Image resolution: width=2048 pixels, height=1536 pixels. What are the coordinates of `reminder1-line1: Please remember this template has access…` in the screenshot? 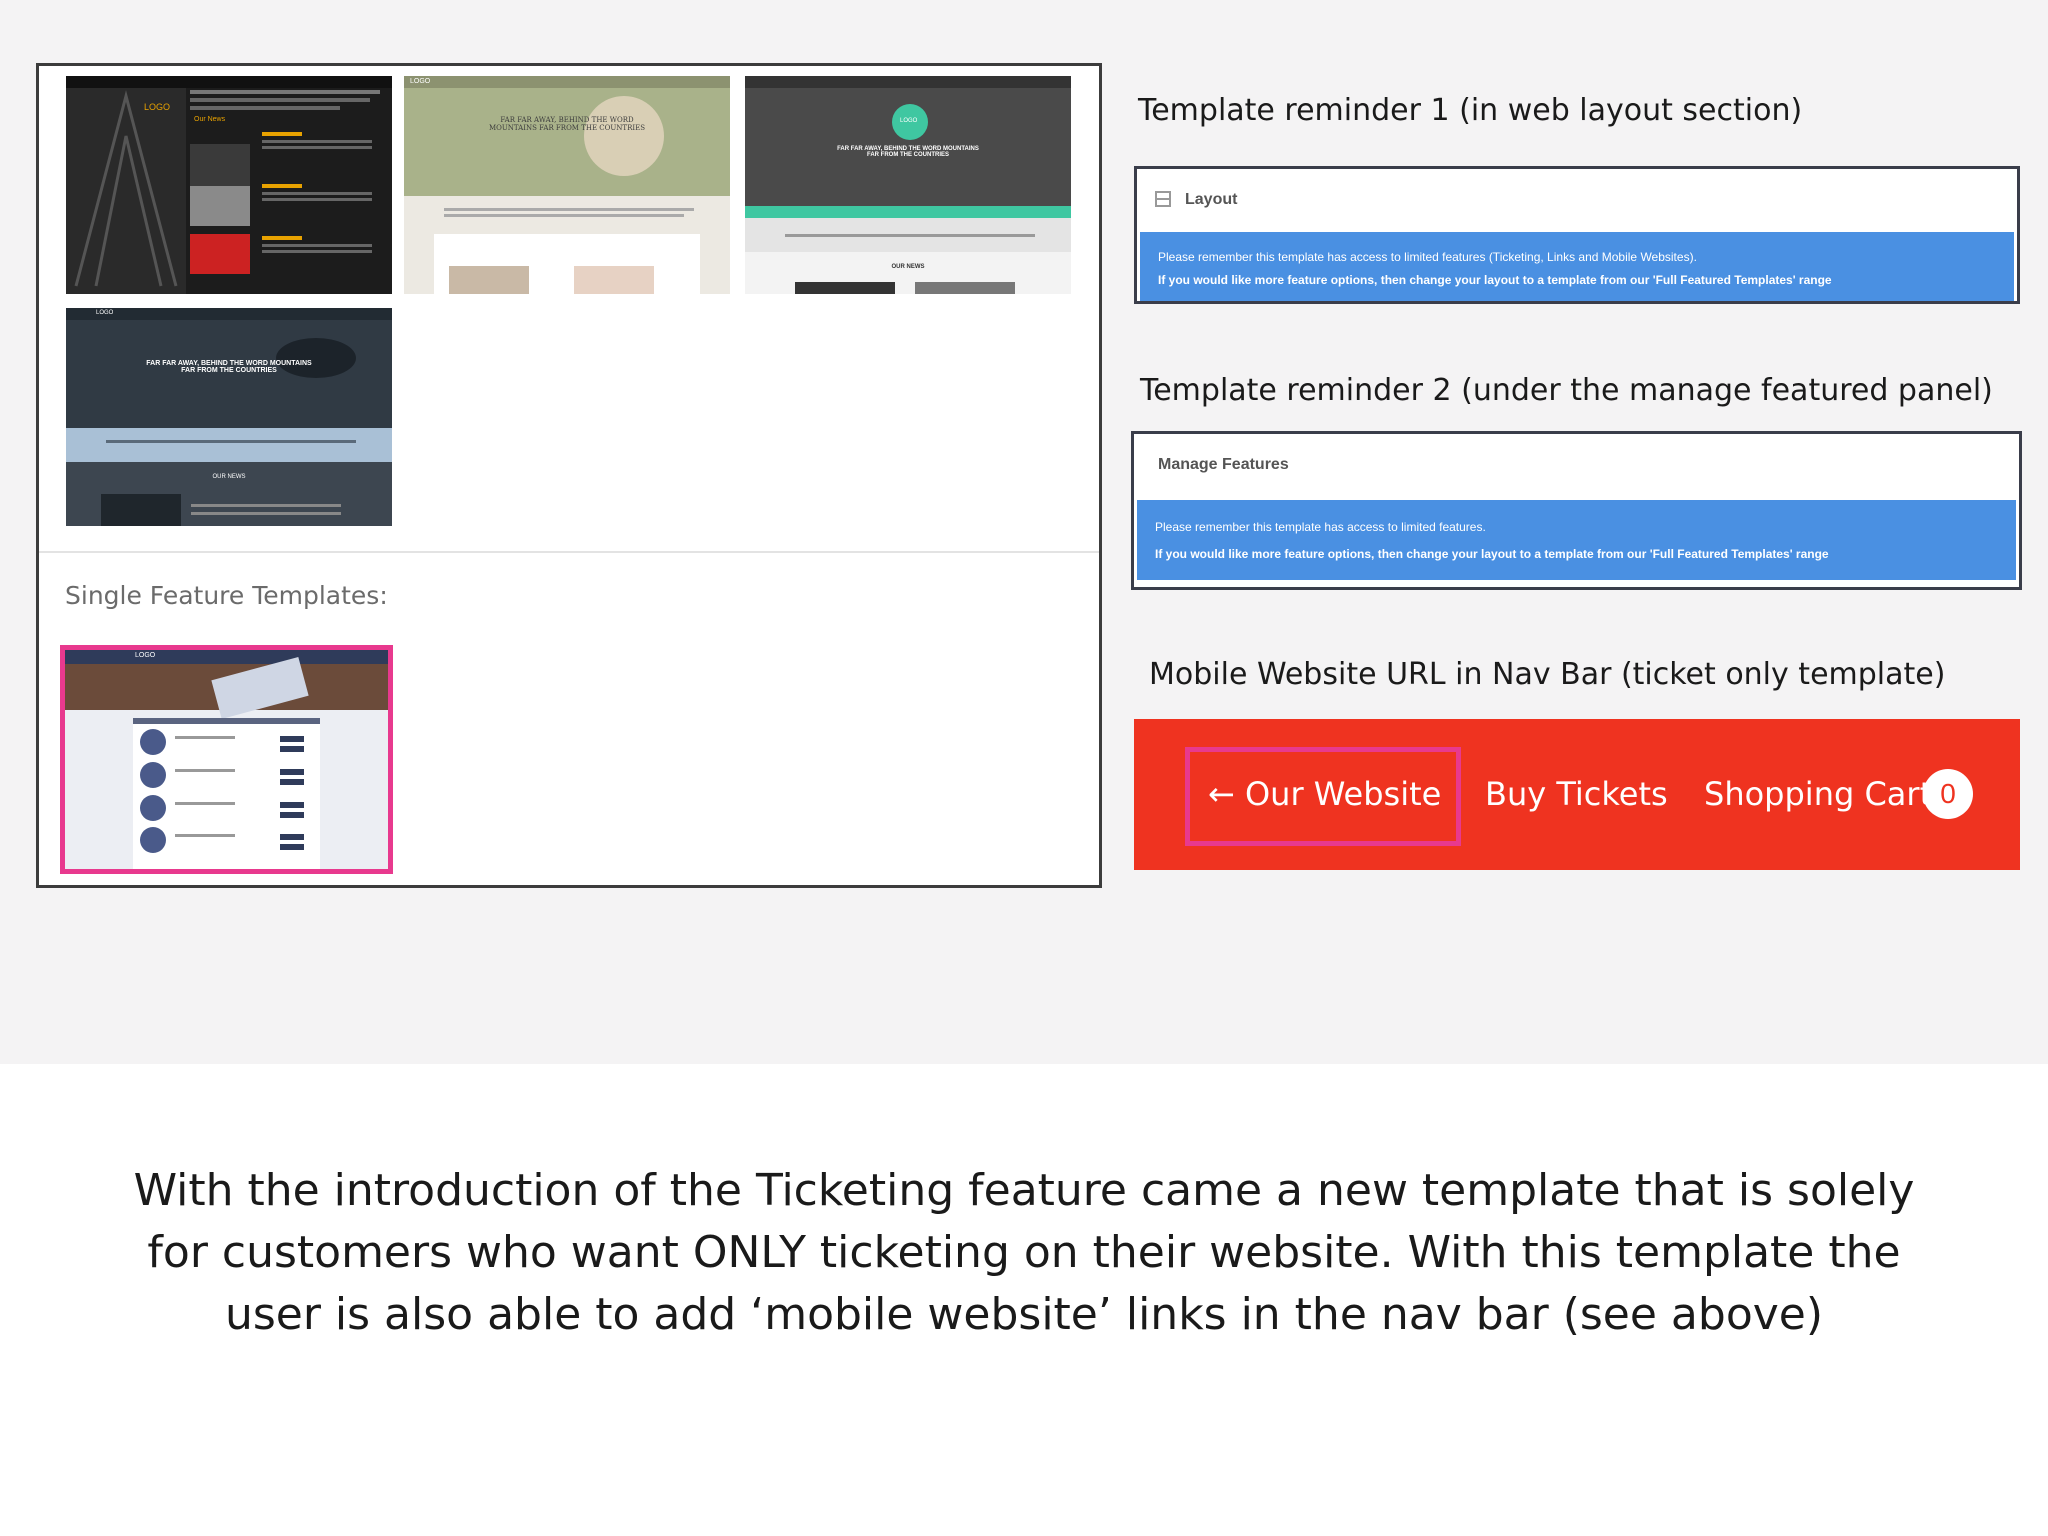 It's located at (1427, 257).